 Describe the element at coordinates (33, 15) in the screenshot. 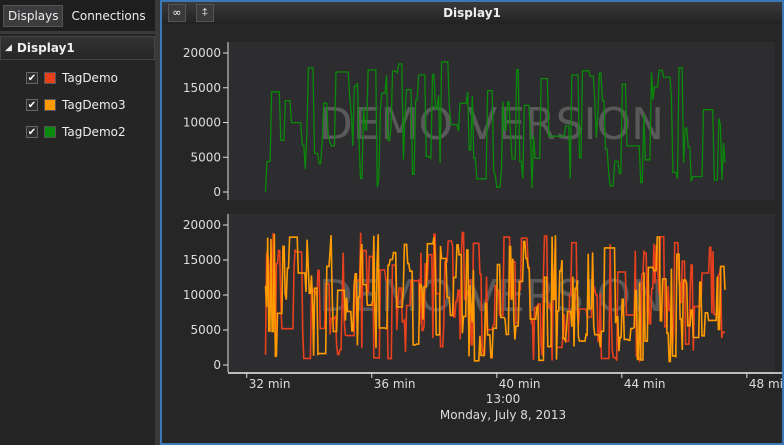

I see `tab-displays: Displays` at that location.